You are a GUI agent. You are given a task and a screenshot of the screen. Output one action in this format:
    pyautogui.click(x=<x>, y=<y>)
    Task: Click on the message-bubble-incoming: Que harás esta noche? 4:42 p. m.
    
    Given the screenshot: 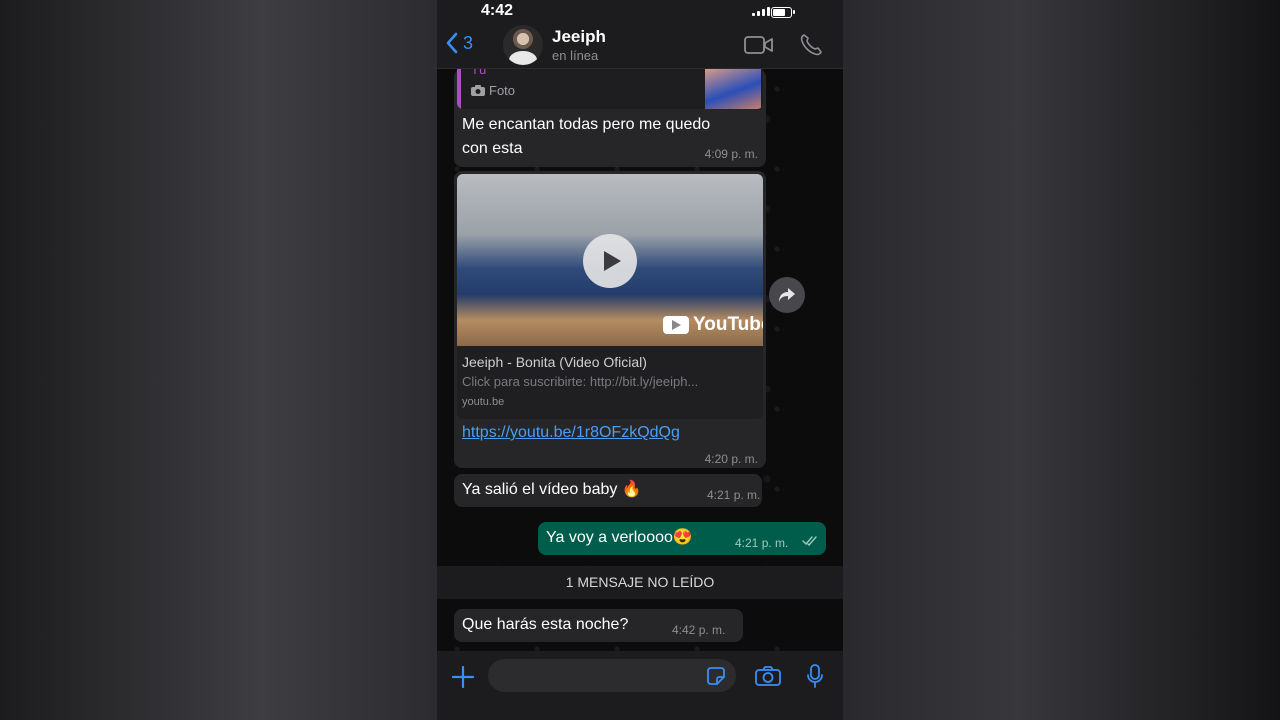 What is the action you would take?
    pyautogui.click(x=598, y=625)
    